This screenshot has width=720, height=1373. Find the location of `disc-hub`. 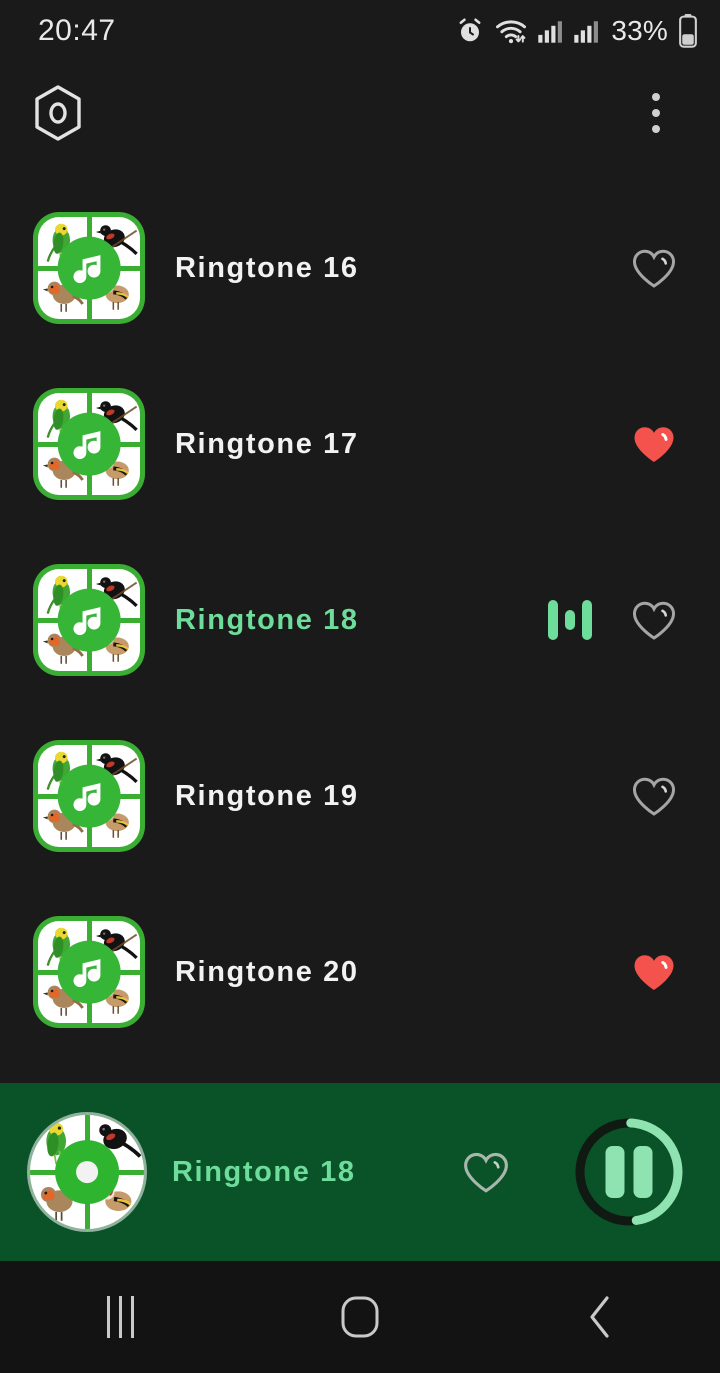

disc-hub is located at coordinates (87, 1172).